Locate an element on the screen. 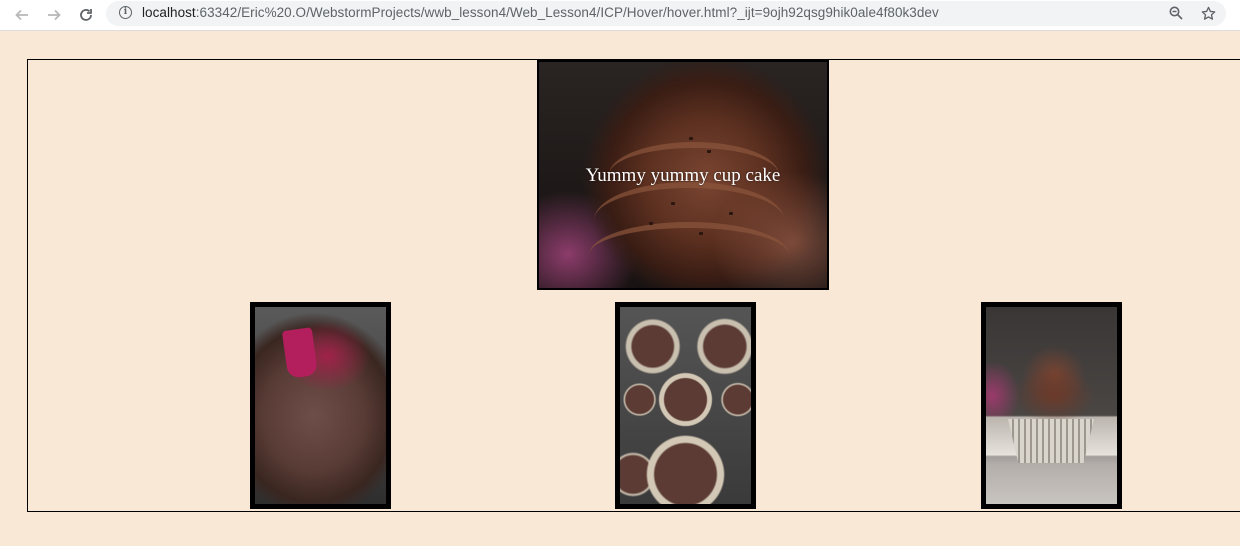 This screenshot has width=1240, height=546. hero-image: Yummy yummy cup cake is located at coordinates (683, 175).